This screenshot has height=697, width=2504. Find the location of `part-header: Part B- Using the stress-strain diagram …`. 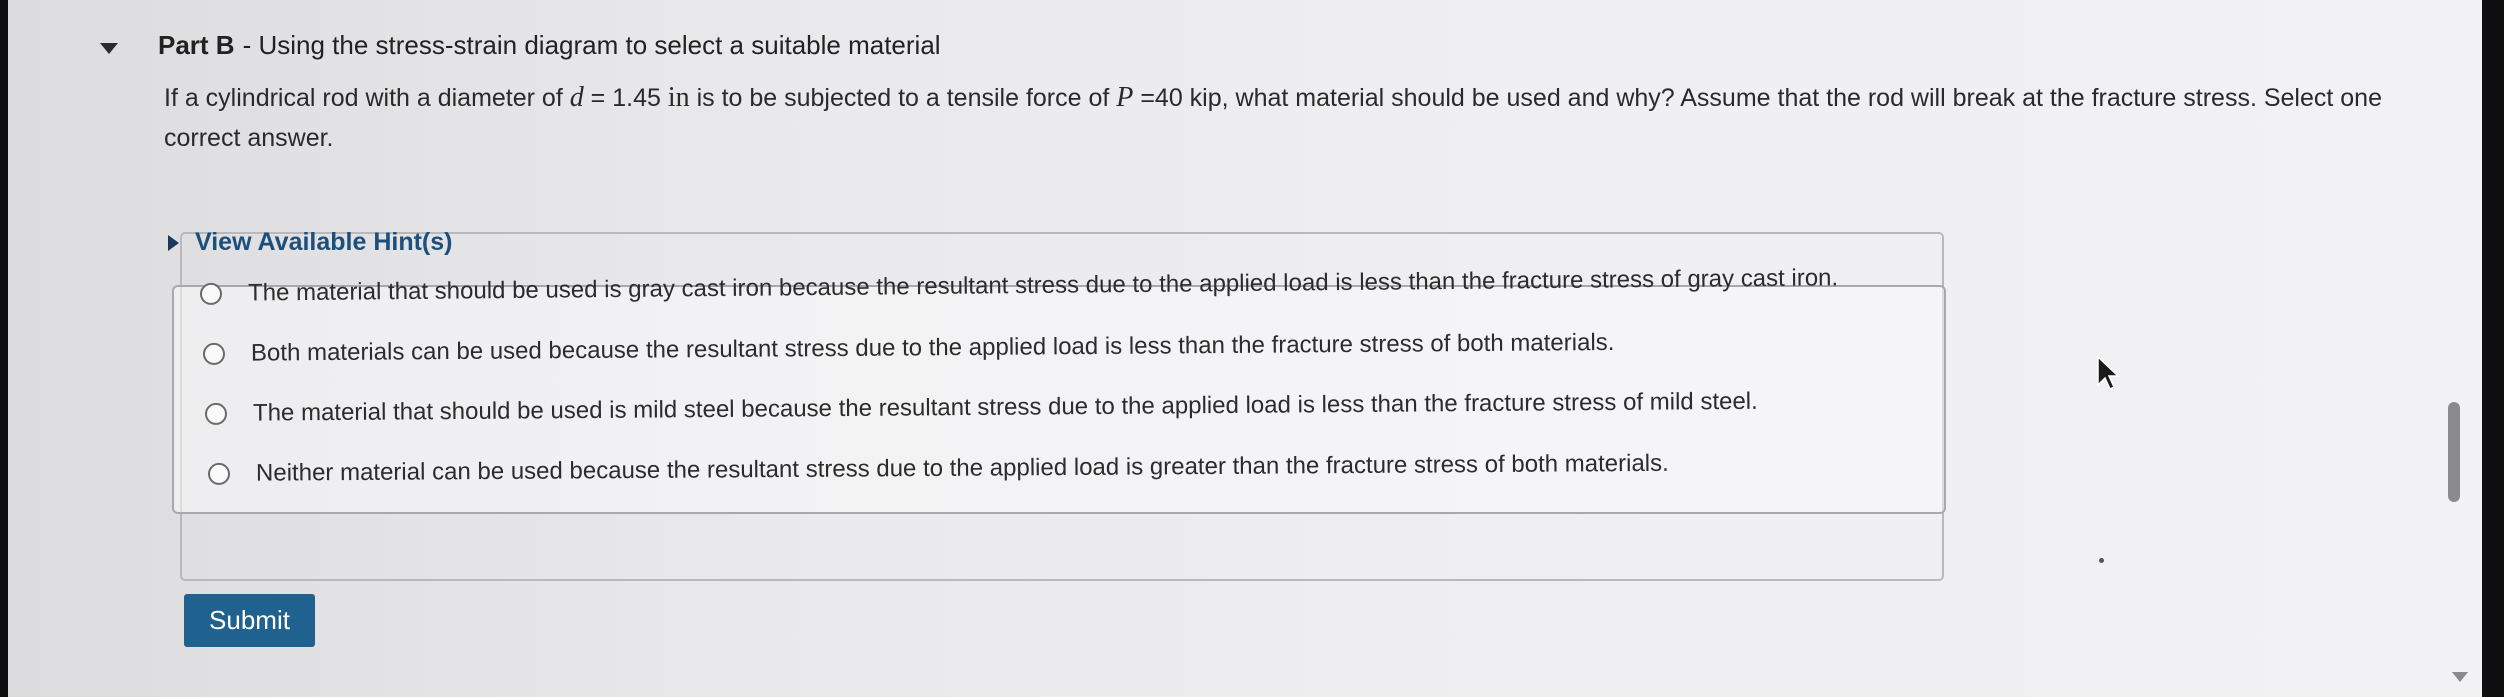

part-header: Part B- Using the stress-strain diagram … is located at coordinates (520, 45).